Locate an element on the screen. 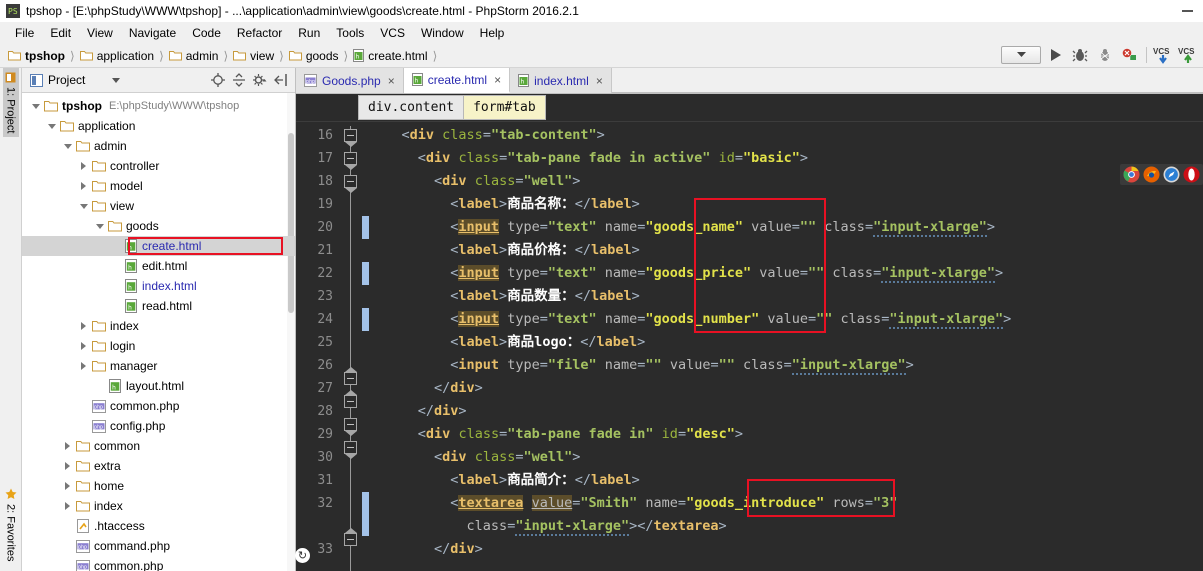 This screenshot has width=1203, height=571. breadcrumb-goods: goods is located at coordinates (313, 56).